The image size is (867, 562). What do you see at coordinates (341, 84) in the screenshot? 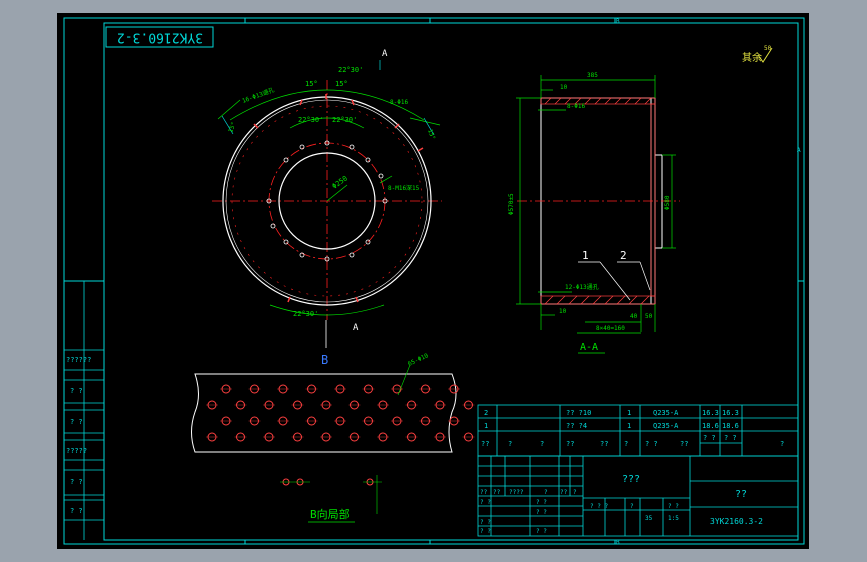
I see `front-dim-top-small2: 15°` at bounding box center [341, 84].